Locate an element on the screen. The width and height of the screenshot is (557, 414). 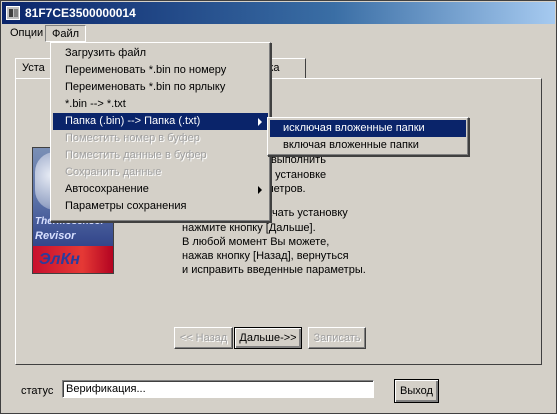
info-text-line: нажмите кнопку [Дальше]. is located at coordinates (249, 228).